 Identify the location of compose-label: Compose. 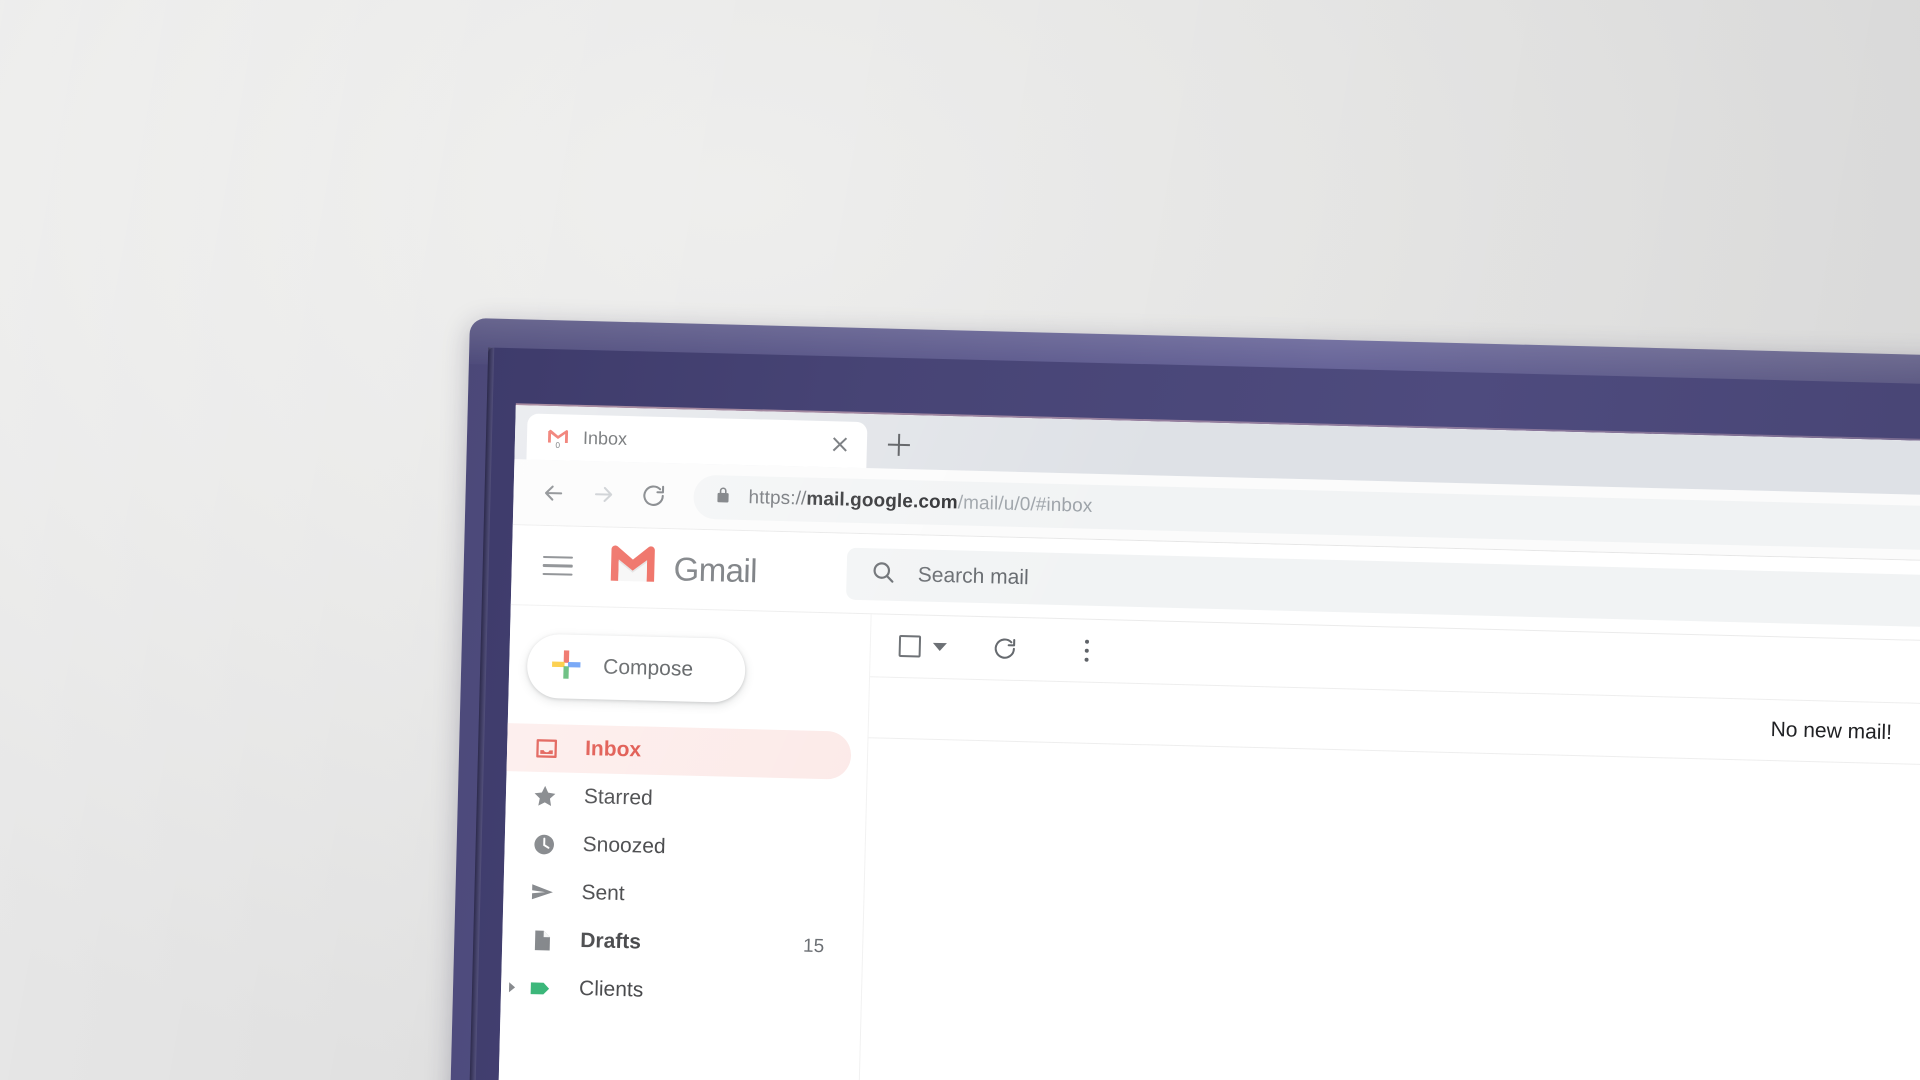
(648, 668).